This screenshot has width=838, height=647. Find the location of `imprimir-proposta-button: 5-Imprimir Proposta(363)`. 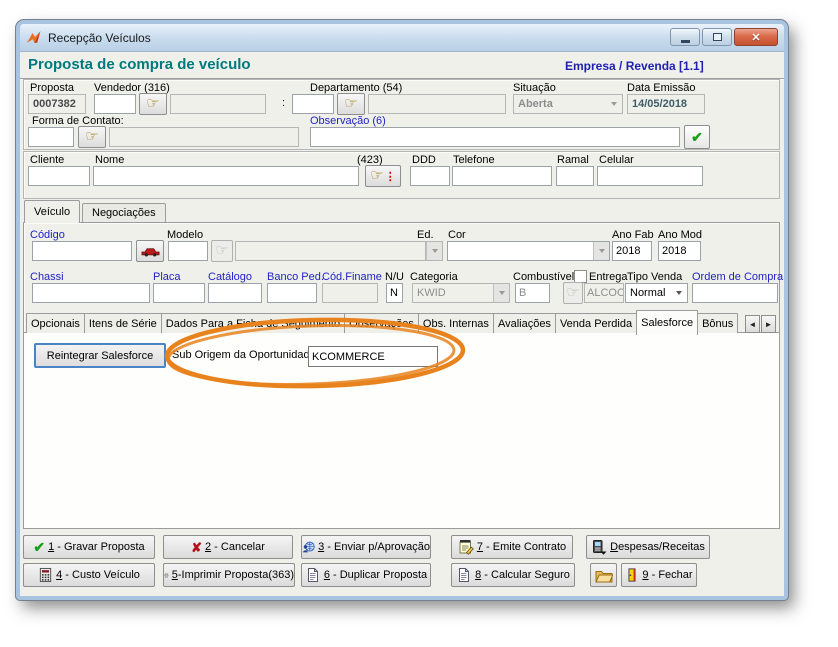

imprimir-proposta-button: 5-Imprimir Proposta(363) is located at coordinates (229, 575).